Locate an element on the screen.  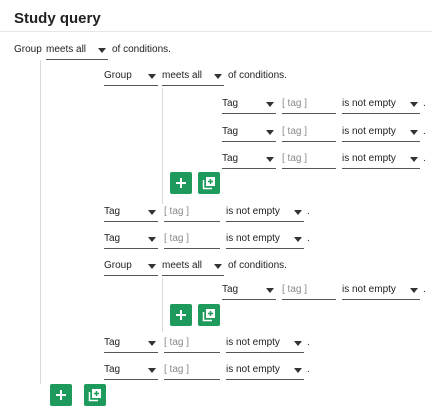
root-group-label: Group is located at coordinates (28, 49).